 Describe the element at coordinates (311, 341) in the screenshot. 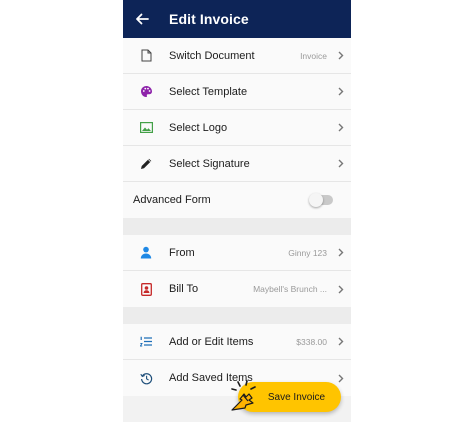

I see `items-total-value: $338.00` at that location.